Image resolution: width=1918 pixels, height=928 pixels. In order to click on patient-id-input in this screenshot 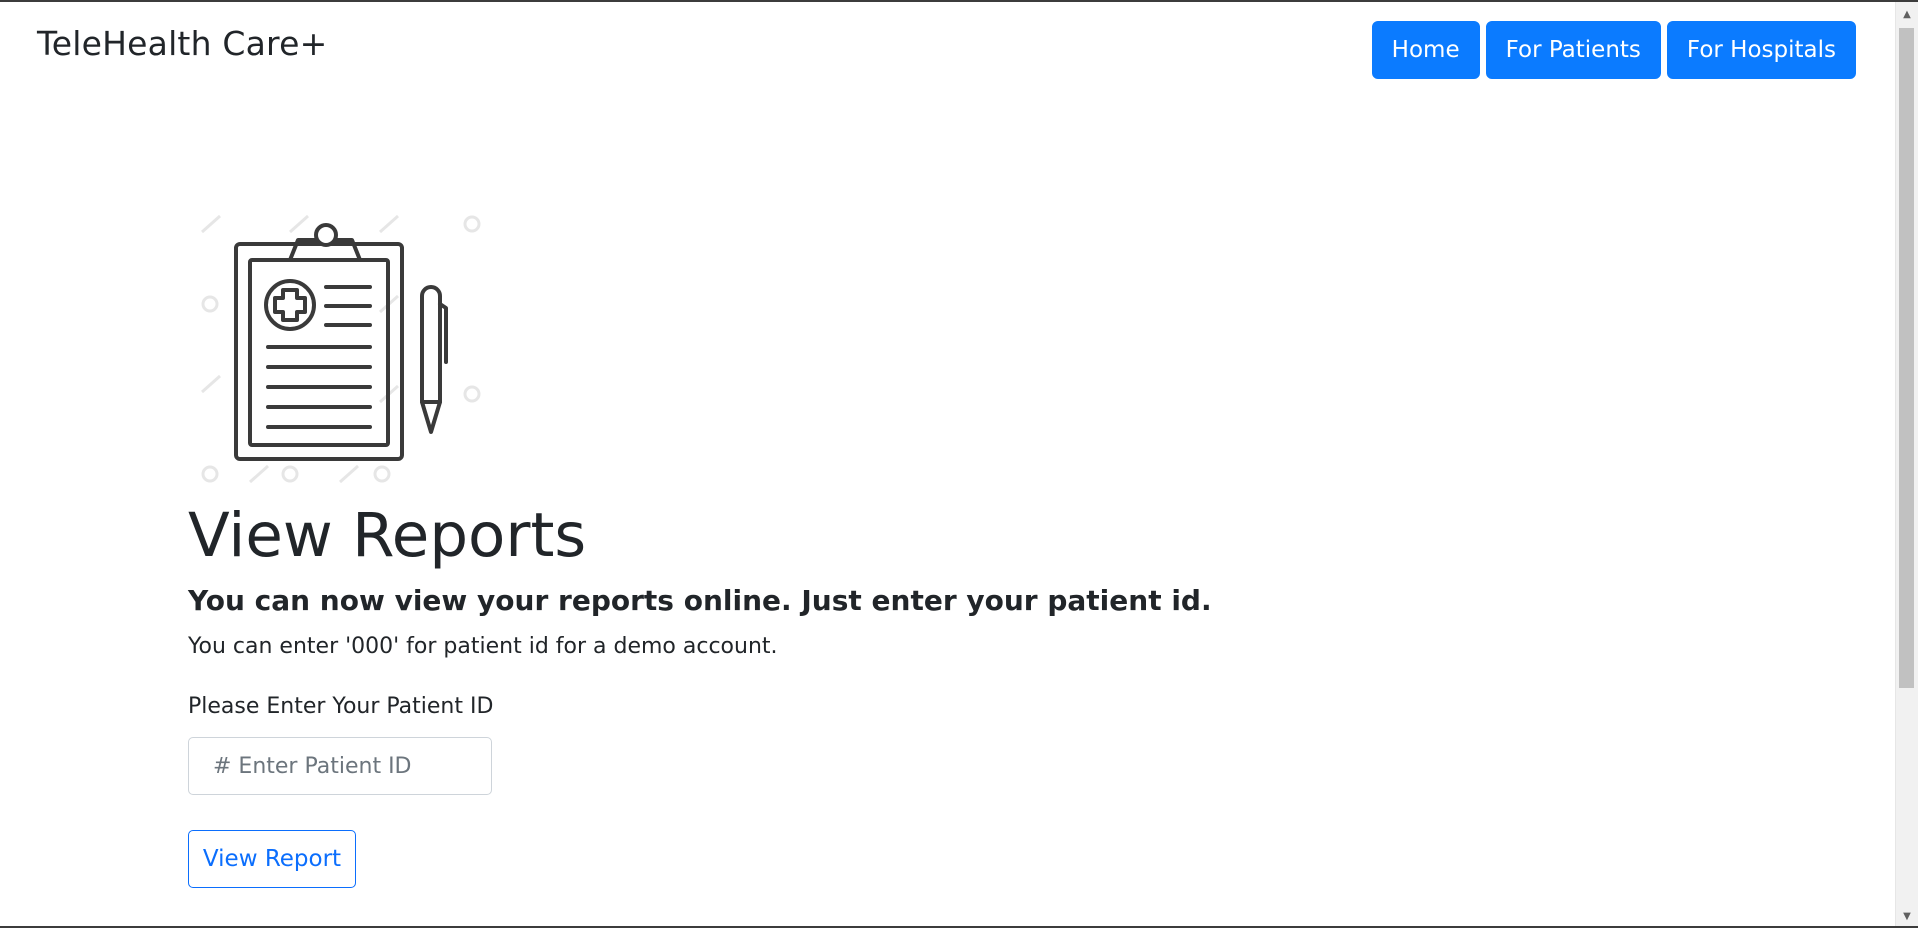, I will do `click(340, 766)`.